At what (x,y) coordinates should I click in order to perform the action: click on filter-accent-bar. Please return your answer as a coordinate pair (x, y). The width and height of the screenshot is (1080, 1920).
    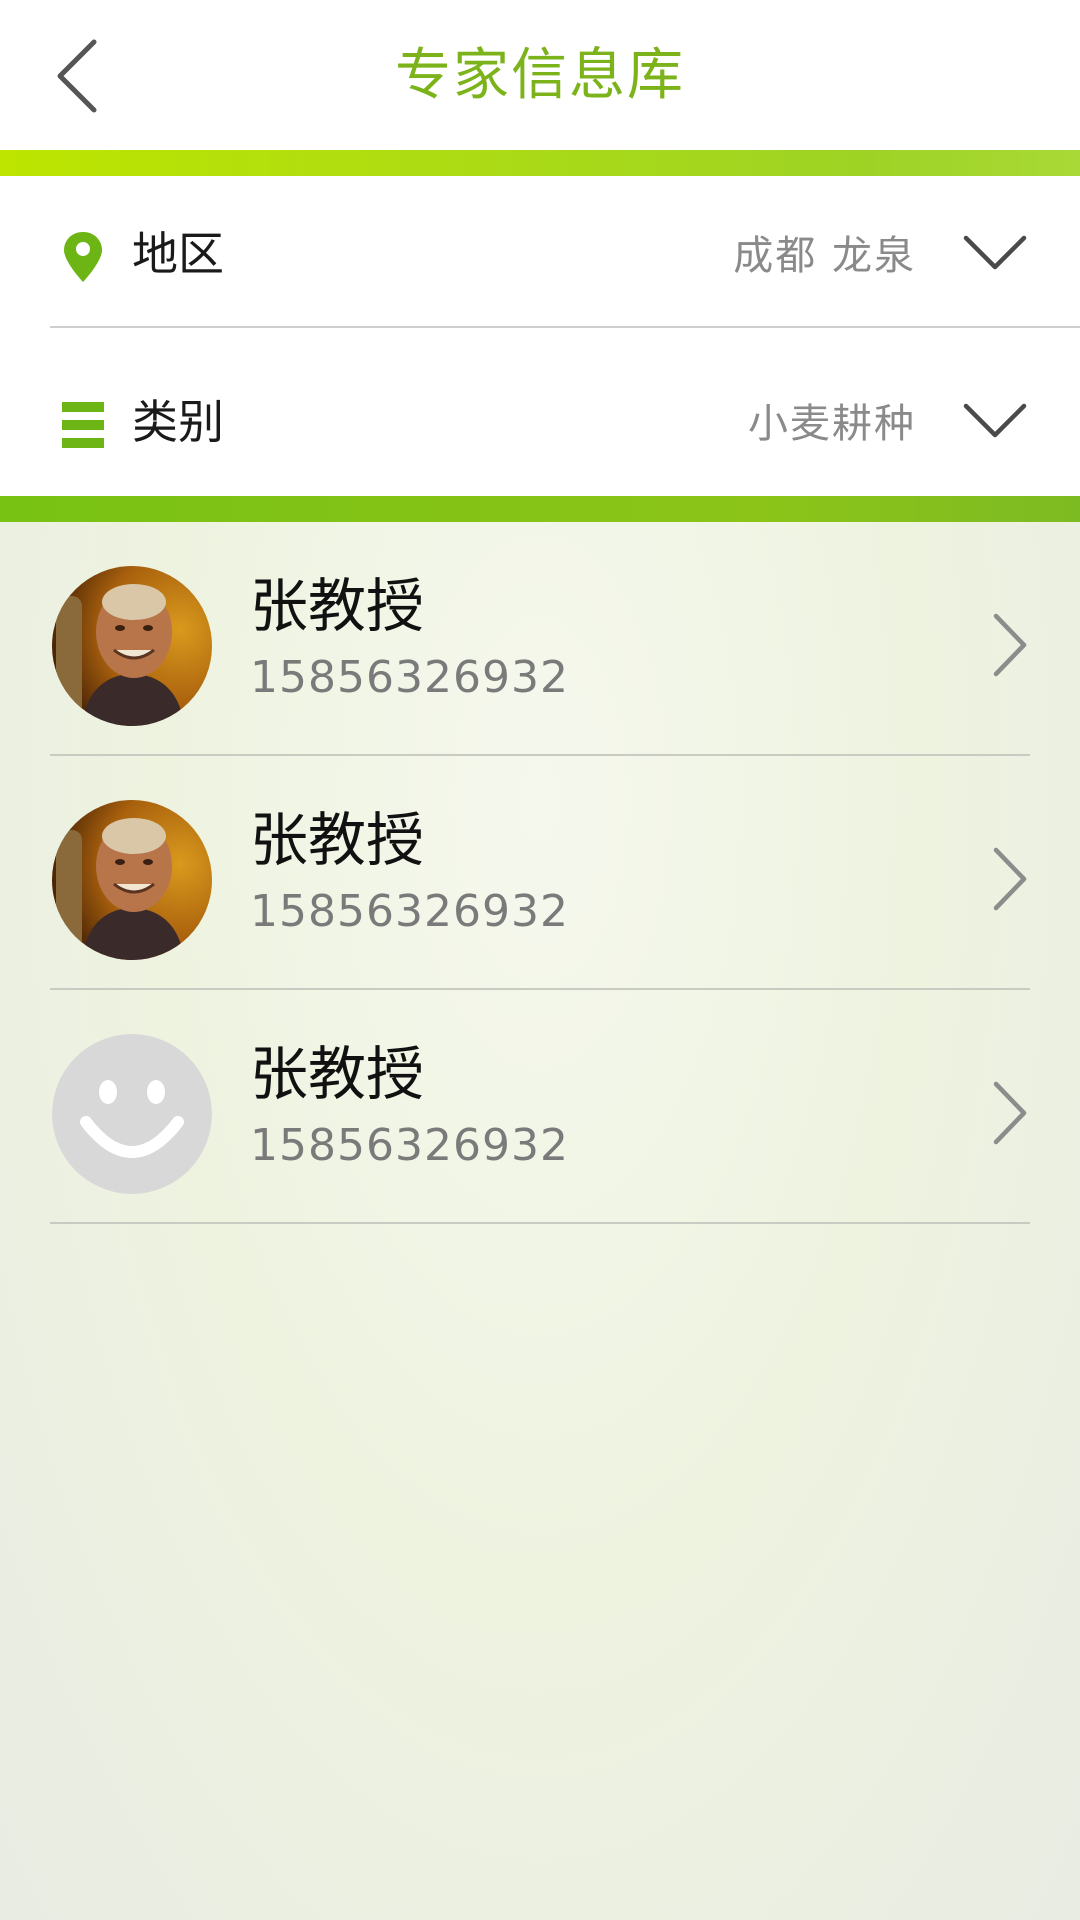
    Looking at the image, I should click on (540, 509).